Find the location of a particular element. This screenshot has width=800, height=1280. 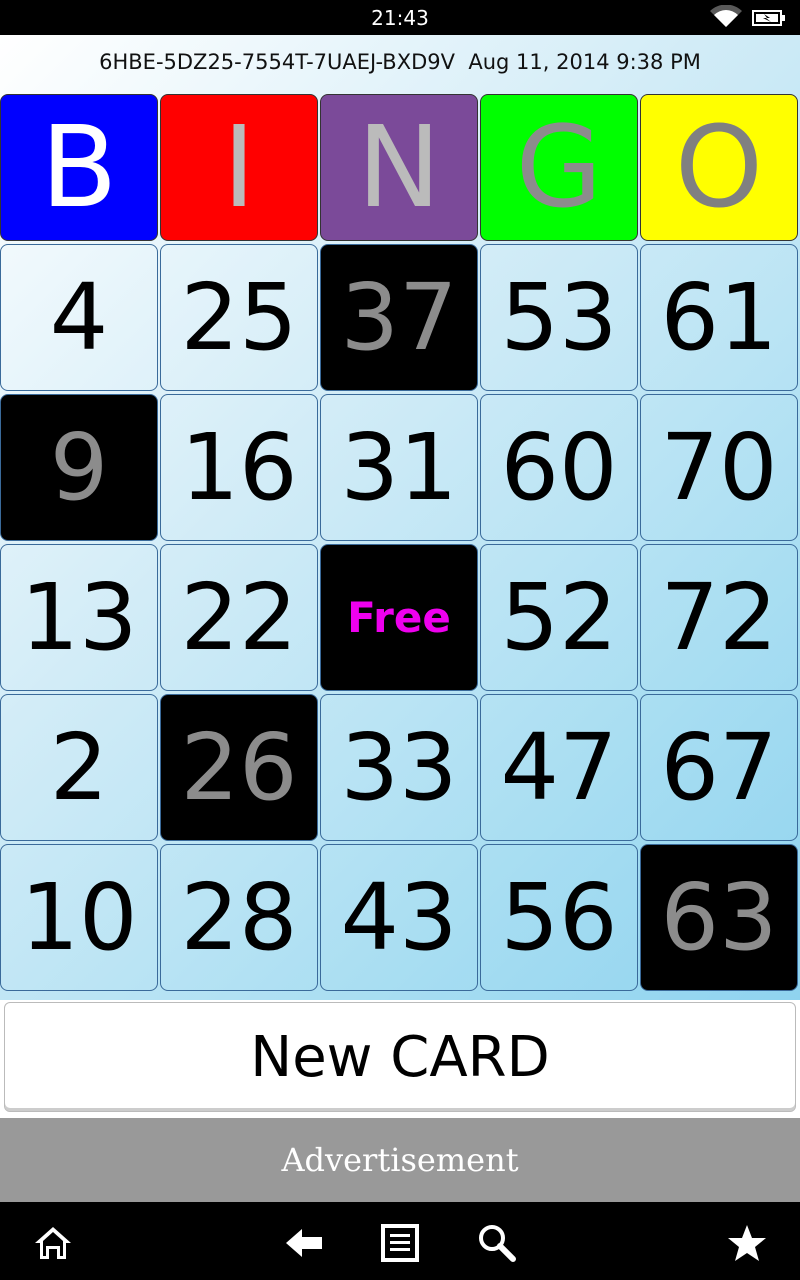

bingo-cell: 31 is located at coordinates (399, 467).